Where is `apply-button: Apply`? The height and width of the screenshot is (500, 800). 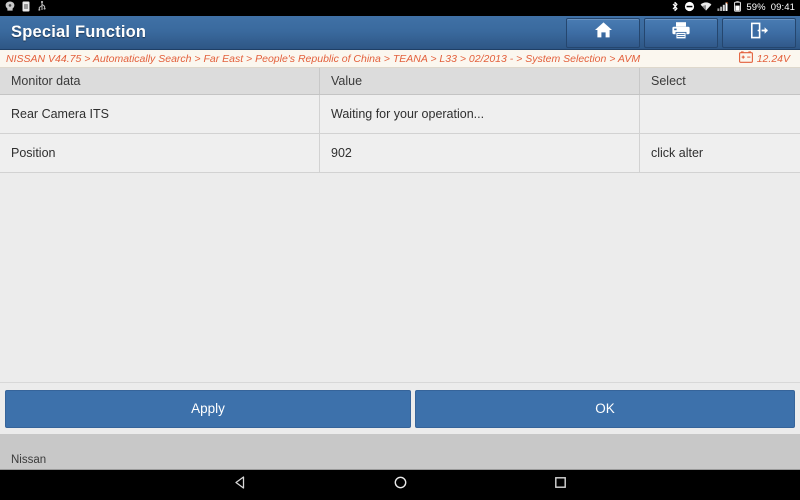
apply-button: Apply is located at coordinates (208, 408).